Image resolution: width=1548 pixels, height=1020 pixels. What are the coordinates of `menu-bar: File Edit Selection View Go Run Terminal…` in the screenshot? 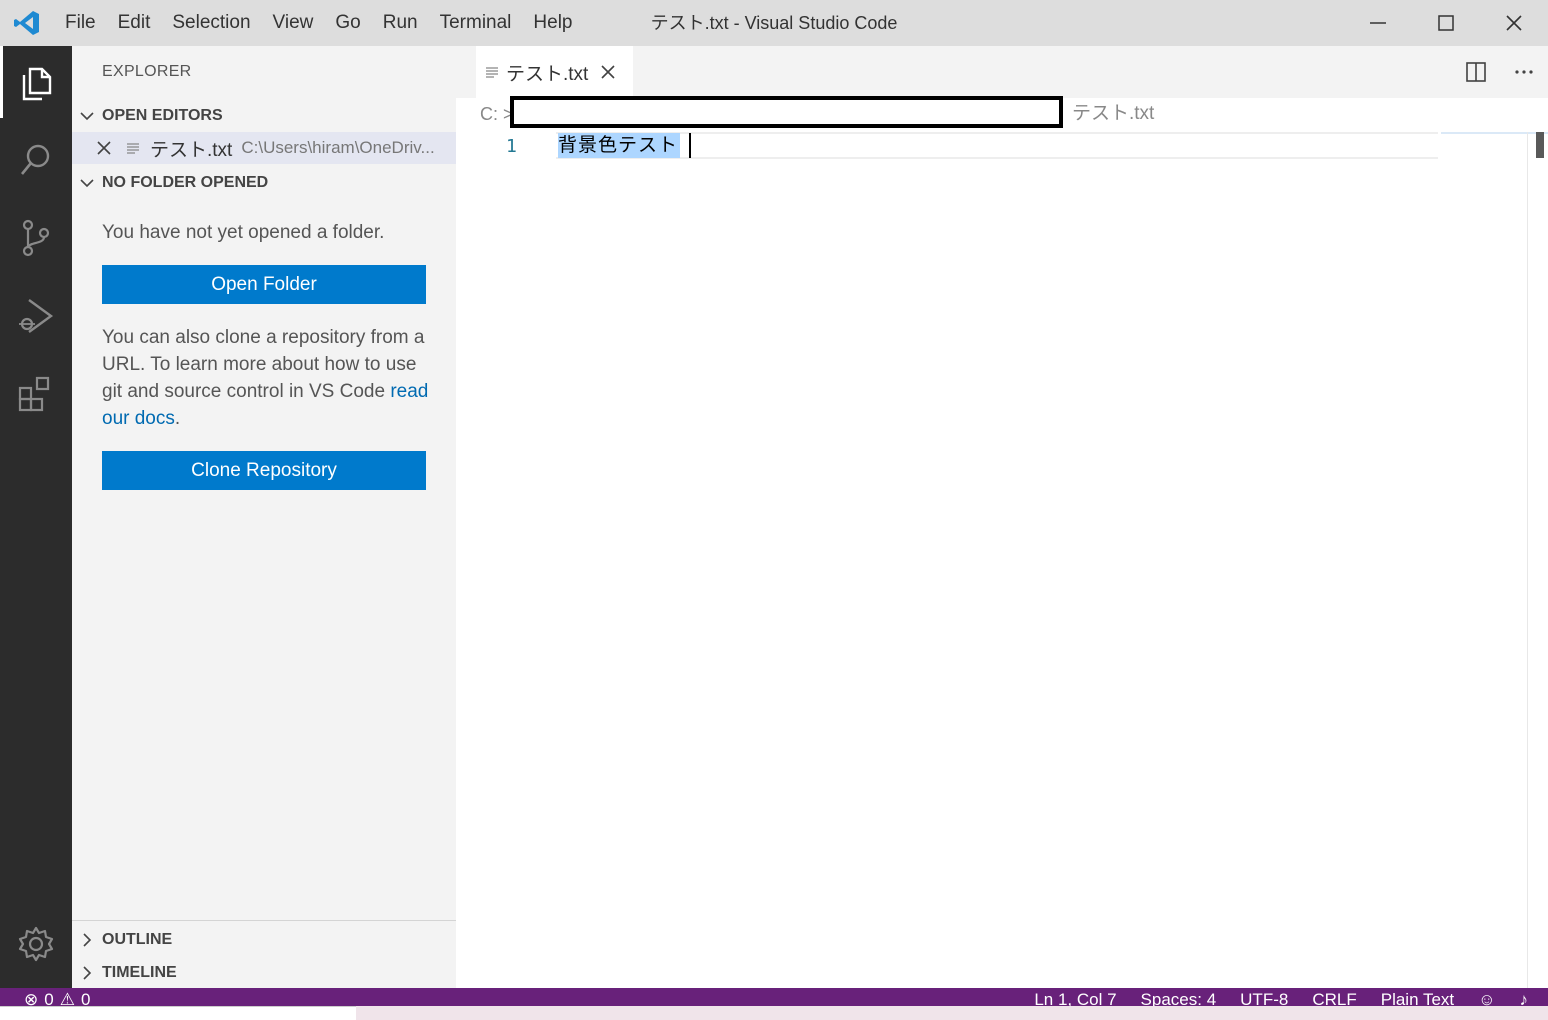 It's located at (319, 23).